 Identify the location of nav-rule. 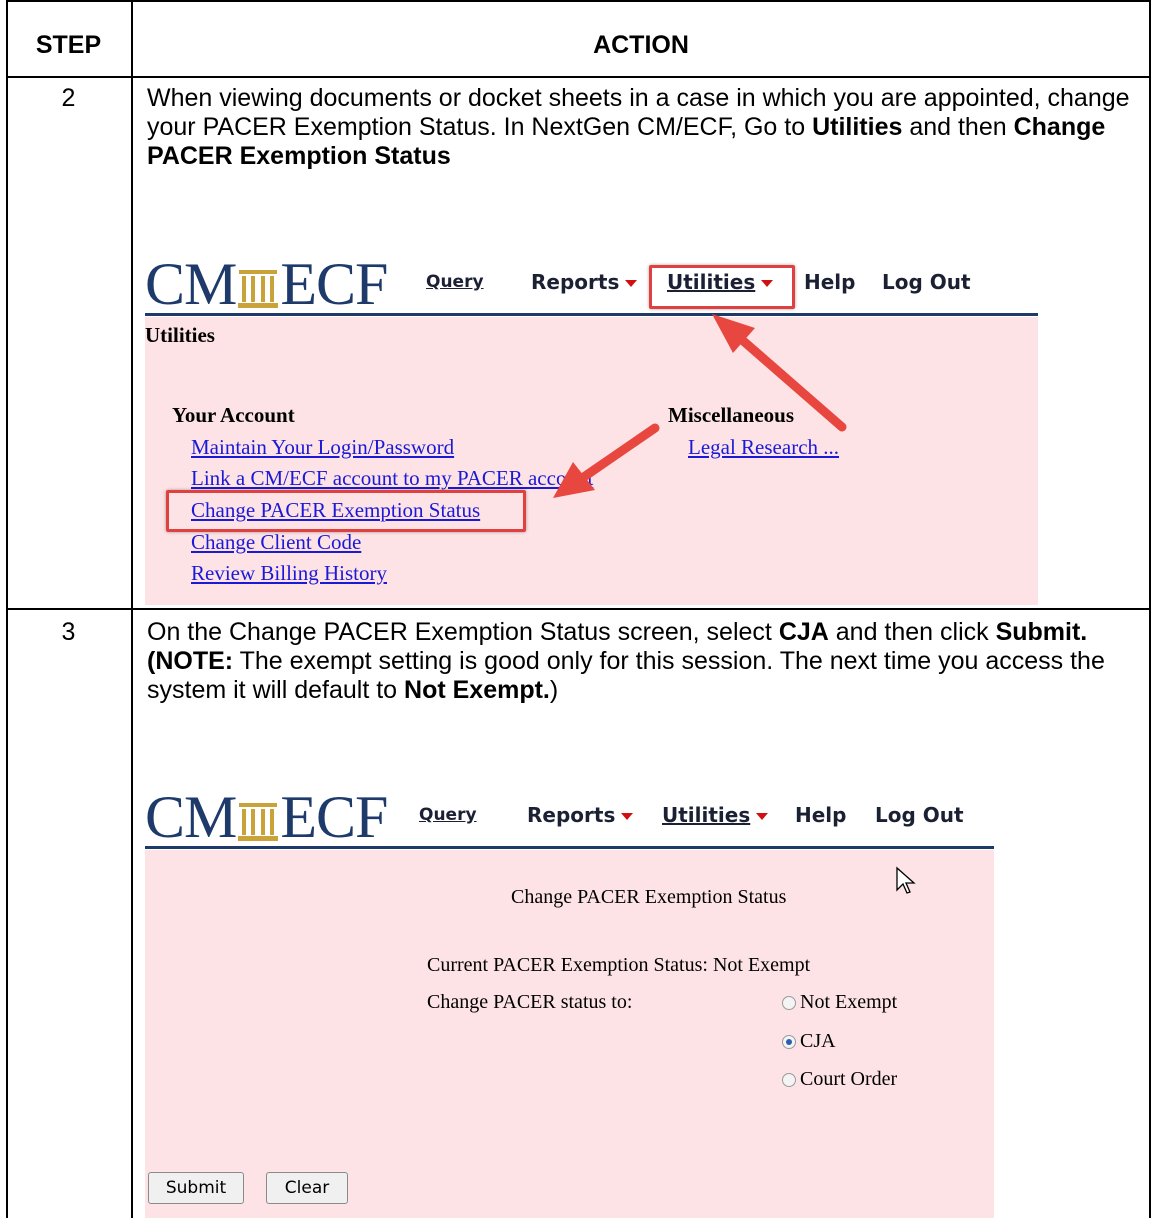
(591, 314).